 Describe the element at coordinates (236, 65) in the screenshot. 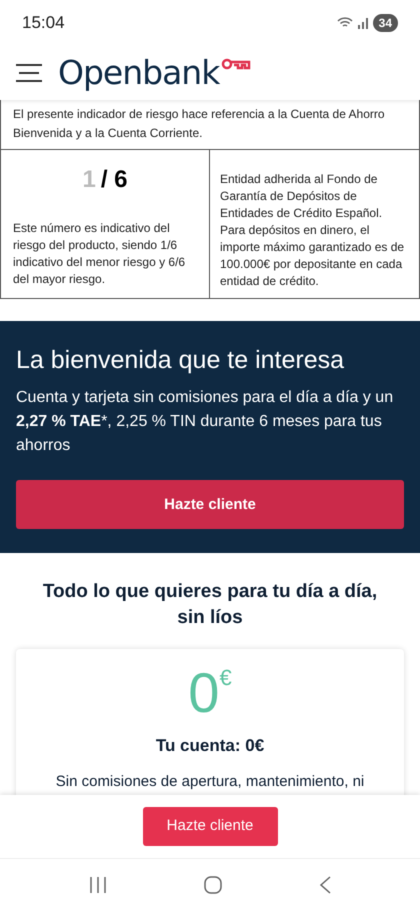

I see `key-icon` at that location.